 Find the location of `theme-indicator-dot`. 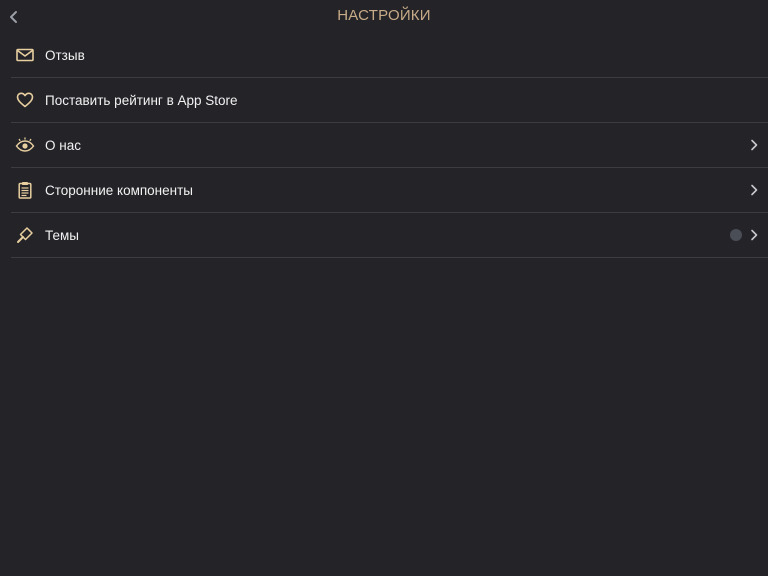

theme-indicator-dot is located at coordinates (736, 235).